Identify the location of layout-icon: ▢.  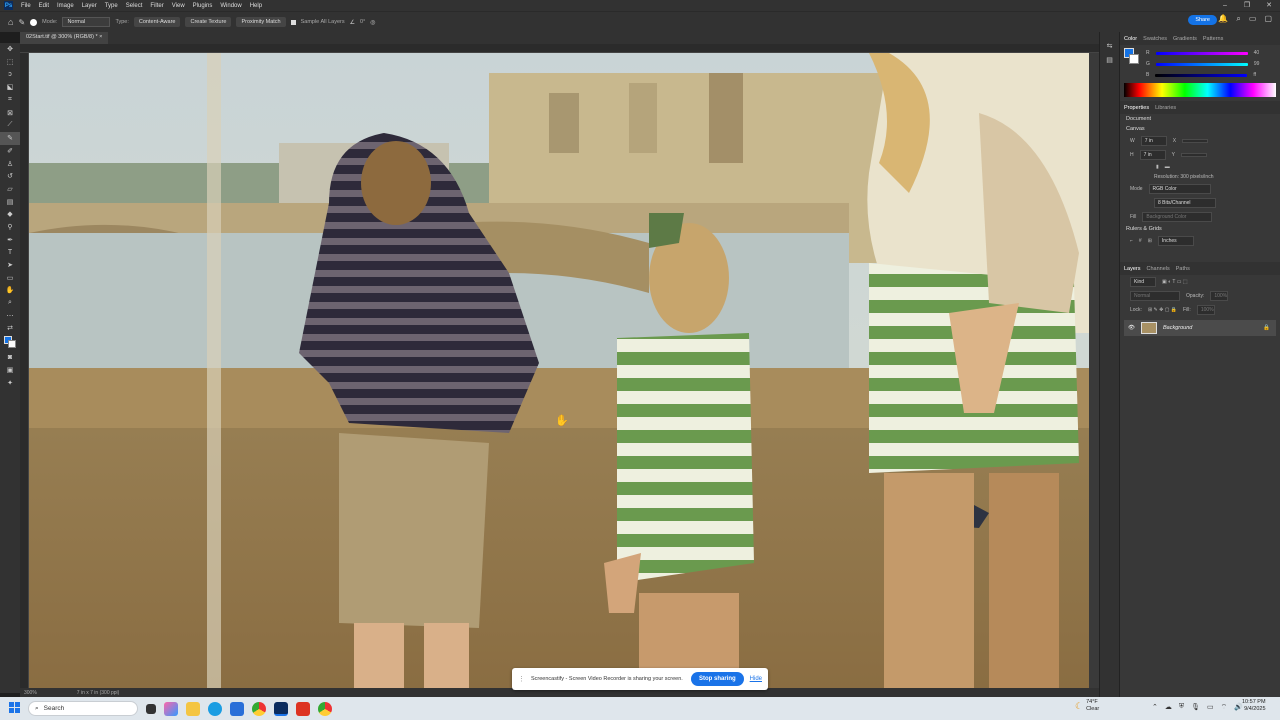
(1268, 19).